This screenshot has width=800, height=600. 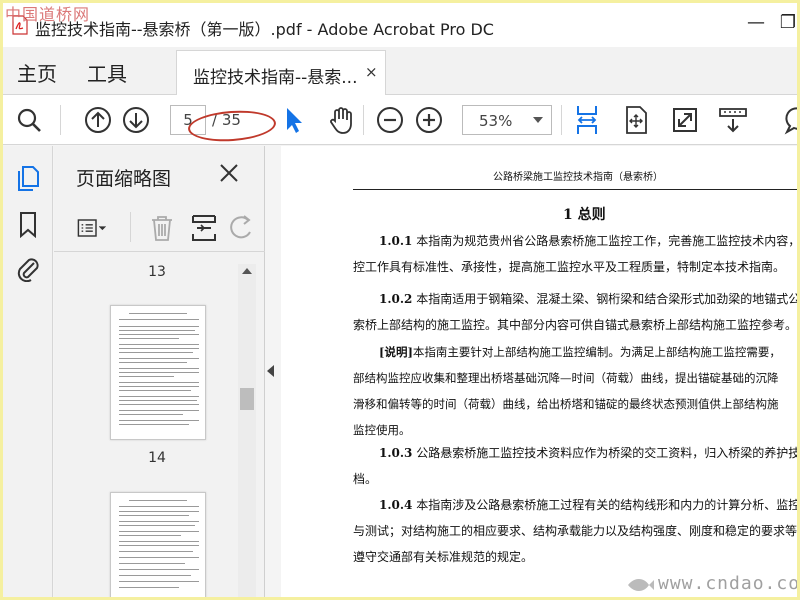 What do you see at coordinates (791, 120) in the screenshot?
I see `comment-icon` at bounding box center [791, 120].